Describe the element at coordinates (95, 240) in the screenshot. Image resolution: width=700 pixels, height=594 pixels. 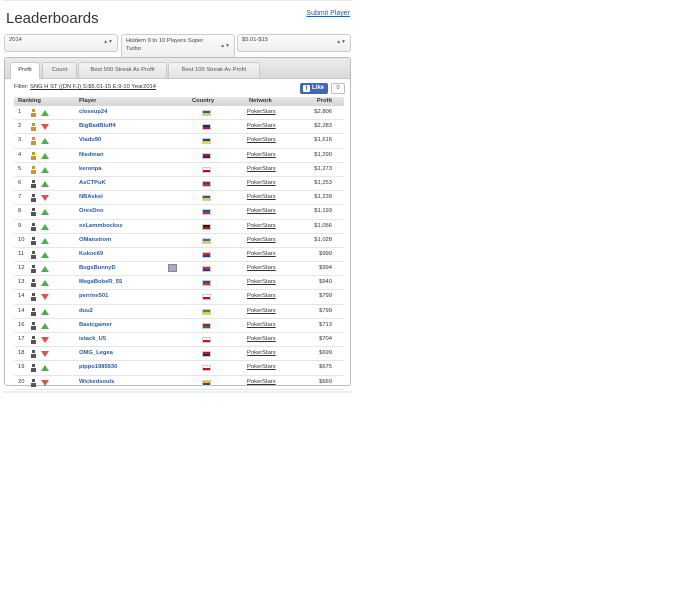
I see `player-link: OManstrom` at that location.